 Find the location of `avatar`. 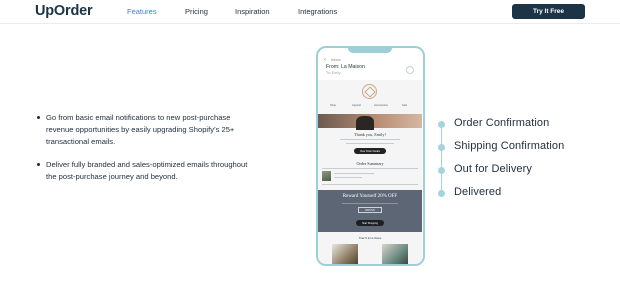

avatar is located at coordinates (410, 70).